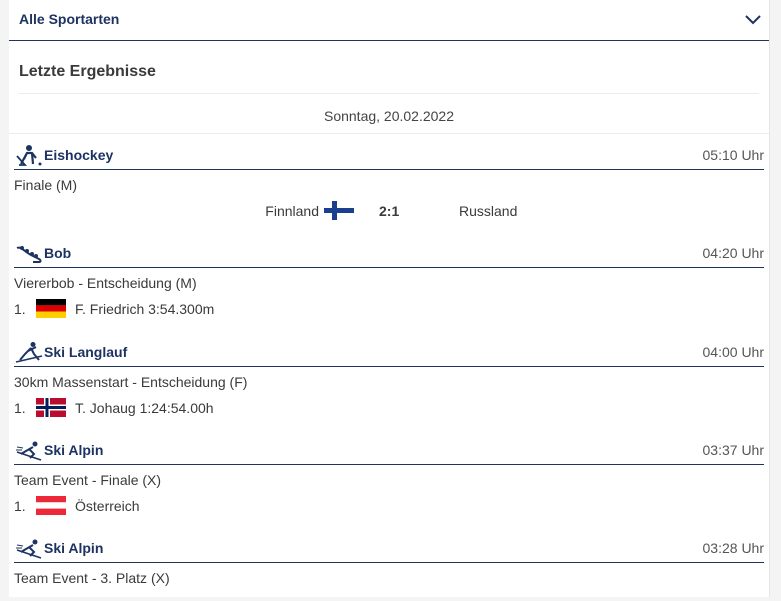  Describe the element at coordinates (389, 253) in the screenshot. I see `sport-header-bob: Bob 04:20 Uhr` at that location.